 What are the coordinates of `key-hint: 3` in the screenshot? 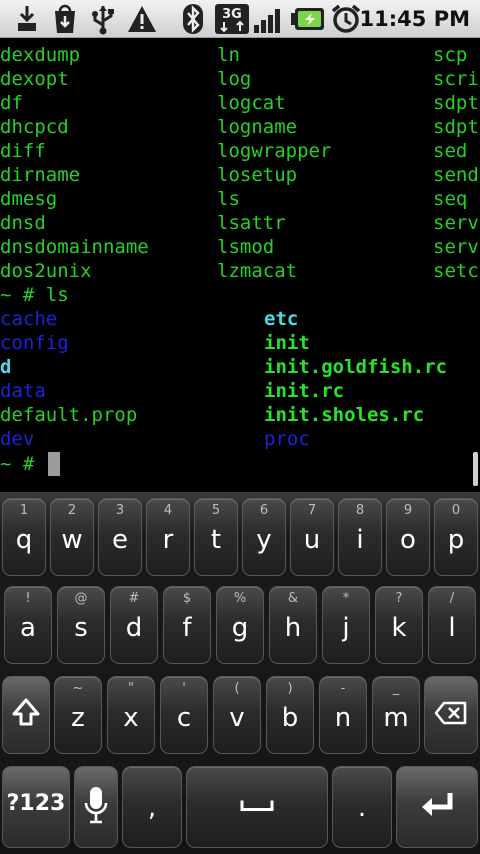 It's located at (120, 510).